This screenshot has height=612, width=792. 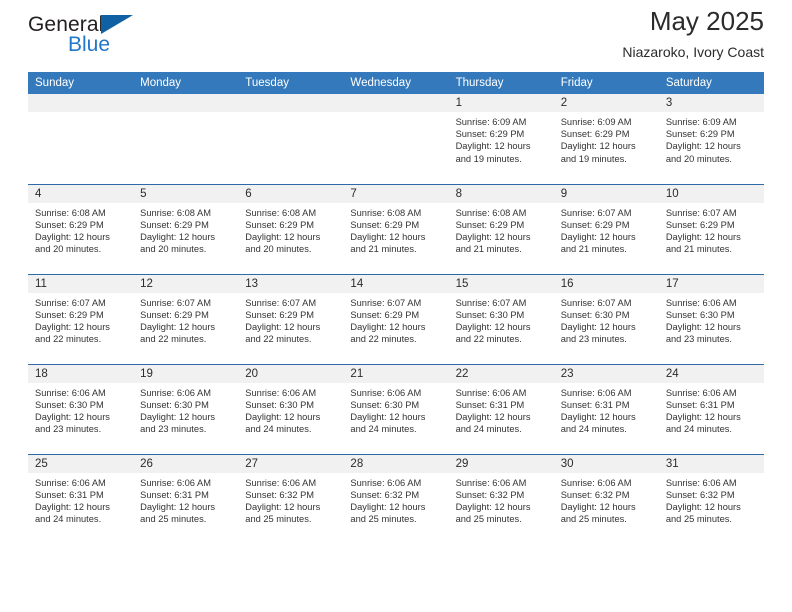 I want to click on calendar-day-cell-empty, so click(x=81, y=139).